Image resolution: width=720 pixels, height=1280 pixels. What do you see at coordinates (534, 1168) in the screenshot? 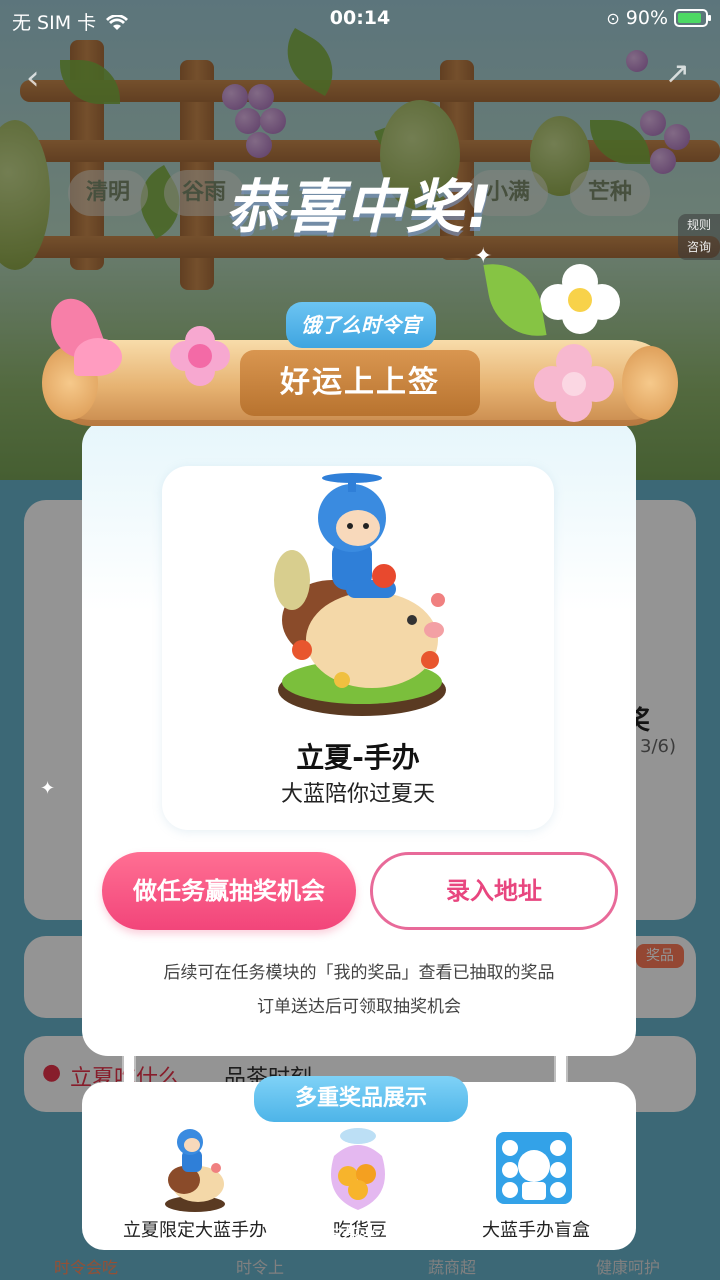
I see `blind-box-icon` at bounding box center [534, 1168].